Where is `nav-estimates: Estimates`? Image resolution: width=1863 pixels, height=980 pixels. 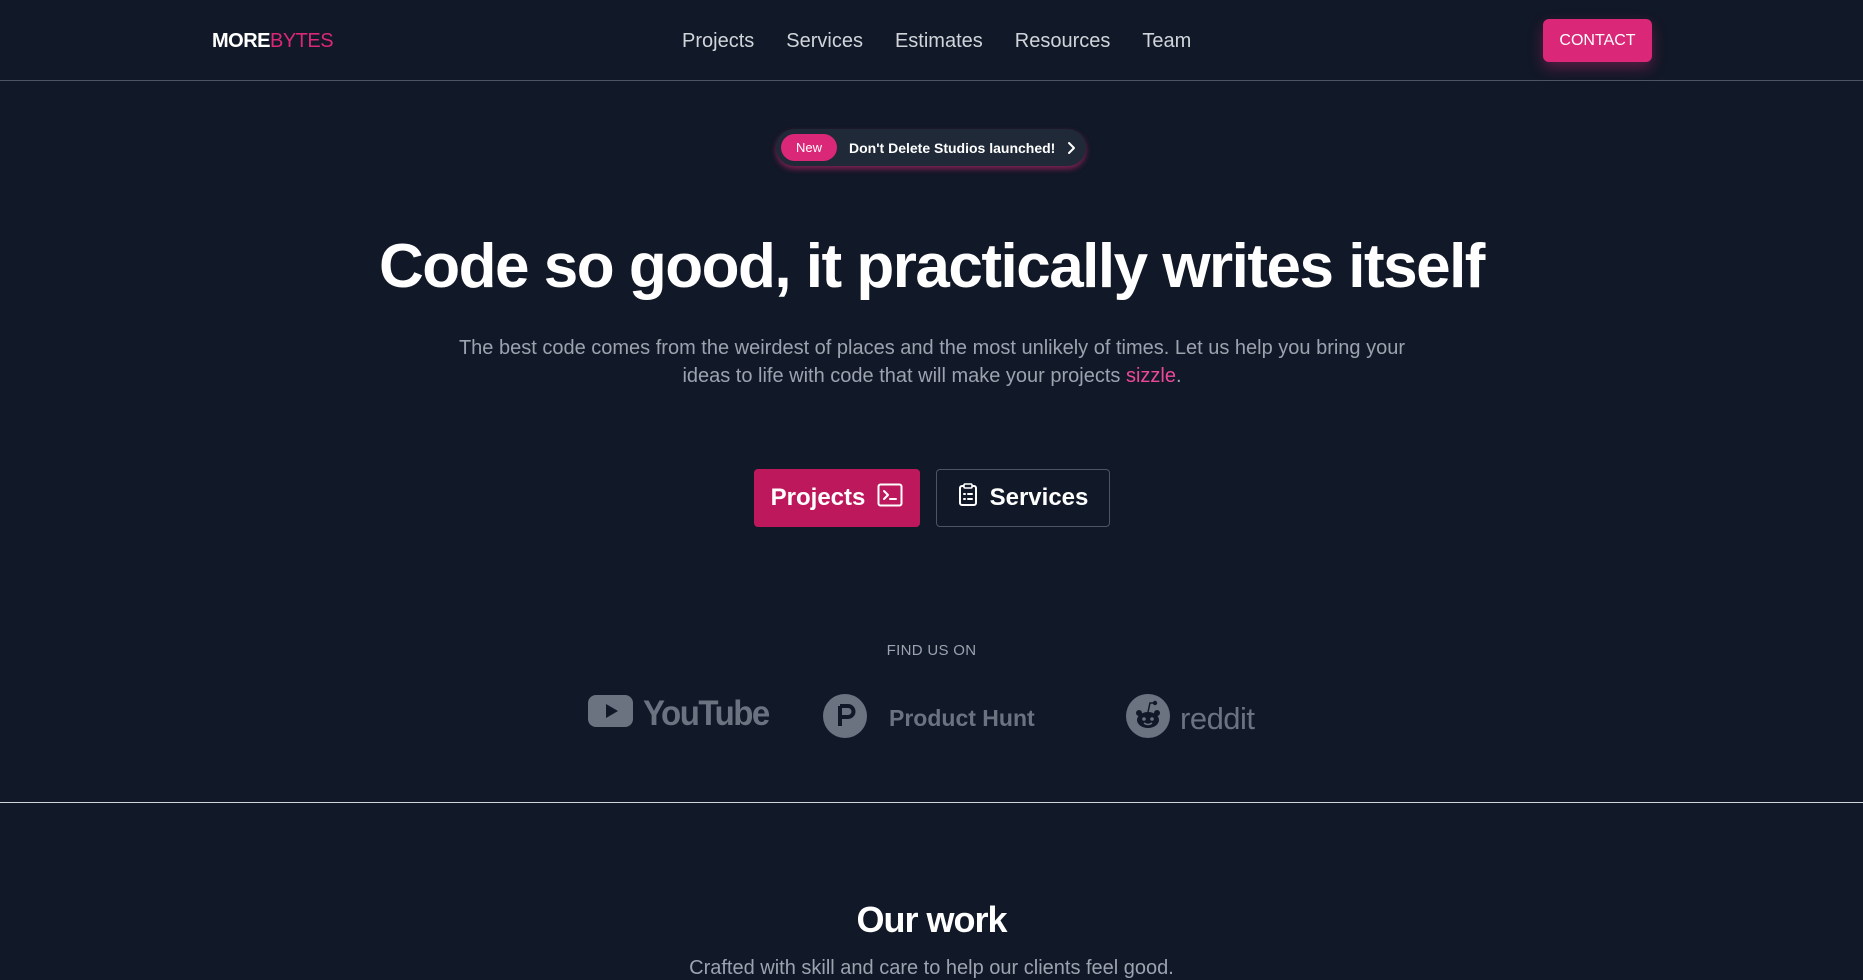 nav-estimates: Estimates is located at coordinates (939, 41).